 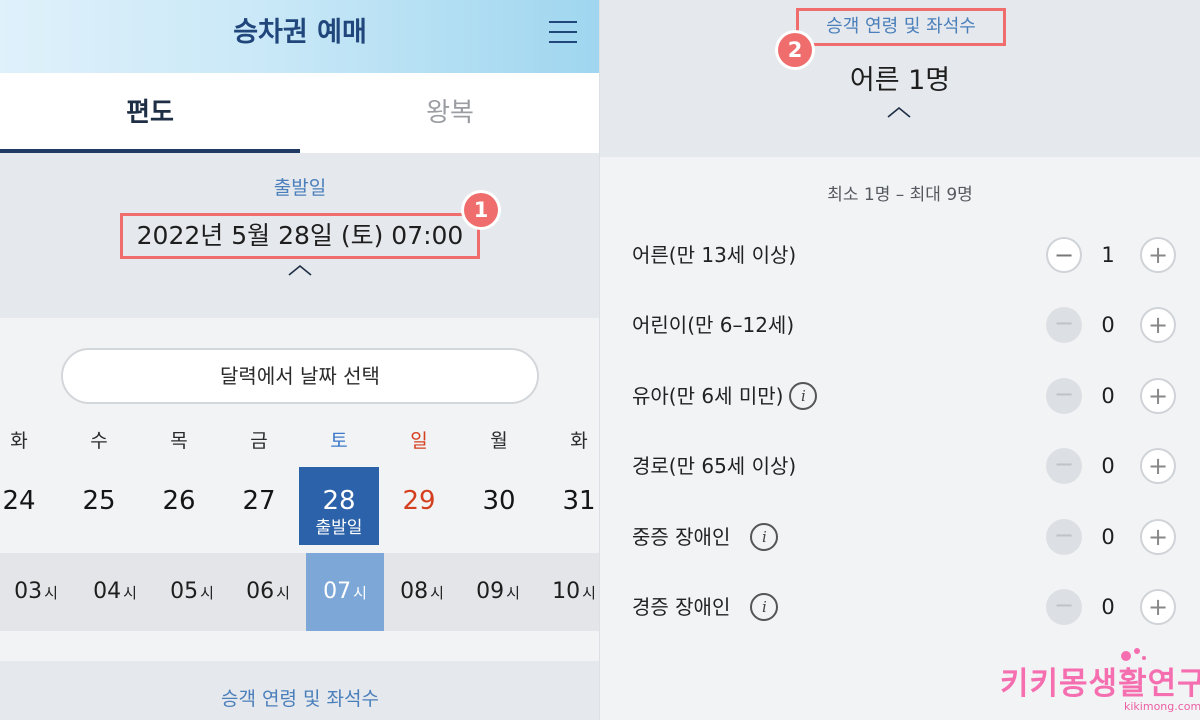 I want to click on tab-round-trip: 왕복, so click(x=450, y=113).